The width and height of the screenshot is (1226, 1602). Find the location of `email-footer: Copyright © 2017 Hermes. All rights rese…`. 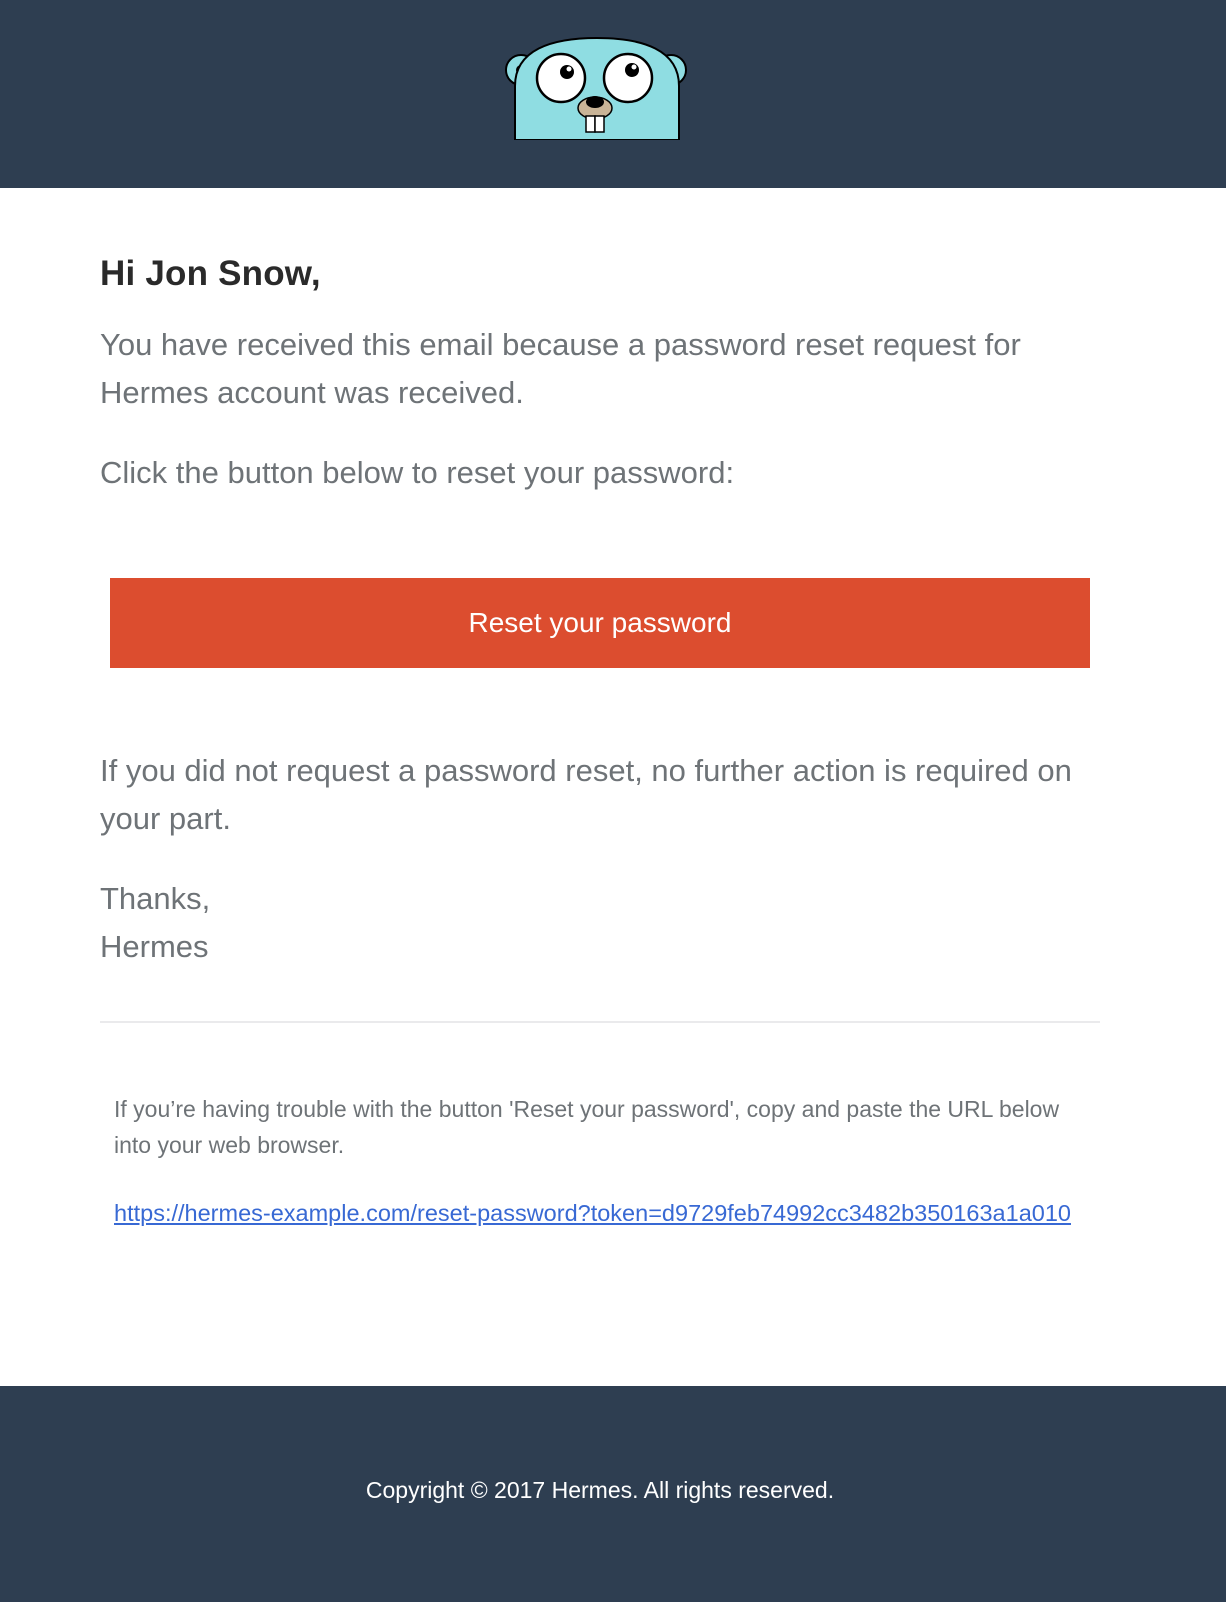

email-footer: Copyright © 2017 Hermes. All rights rese… is located at coordinates (613, 1494).